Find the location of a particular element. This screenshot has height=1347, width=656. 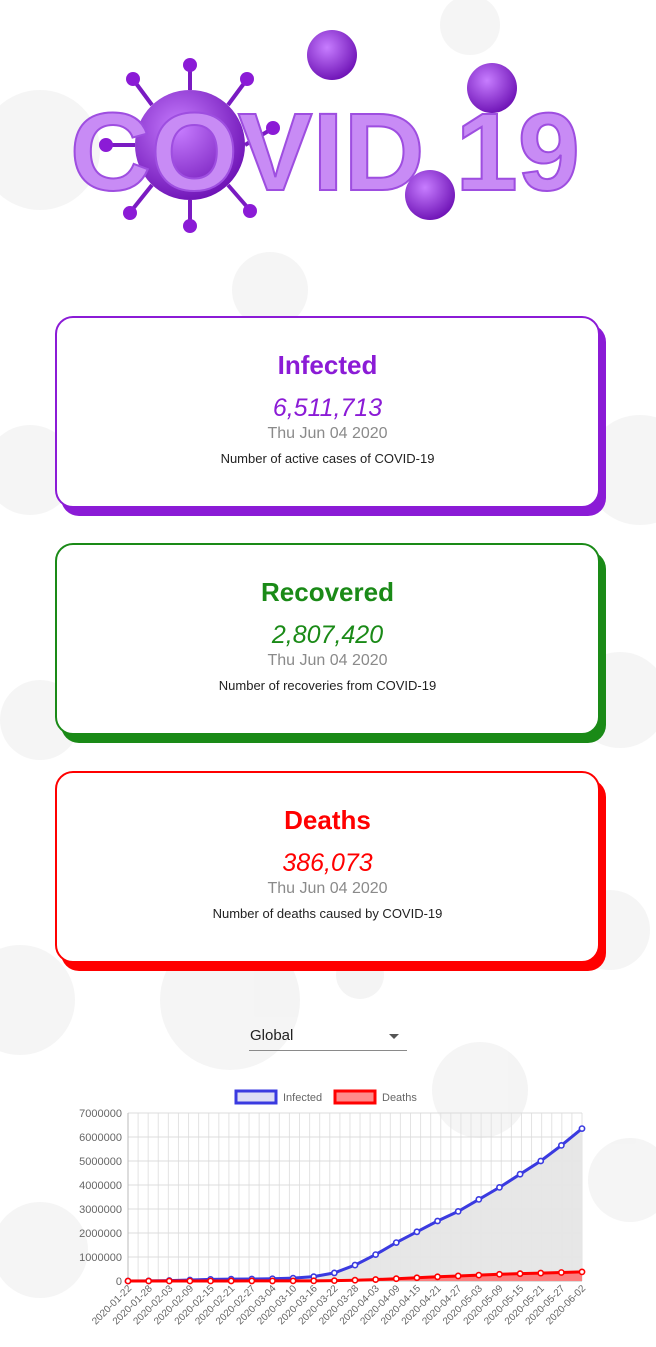

series-area-infected is located at coordinates (355, 1204).